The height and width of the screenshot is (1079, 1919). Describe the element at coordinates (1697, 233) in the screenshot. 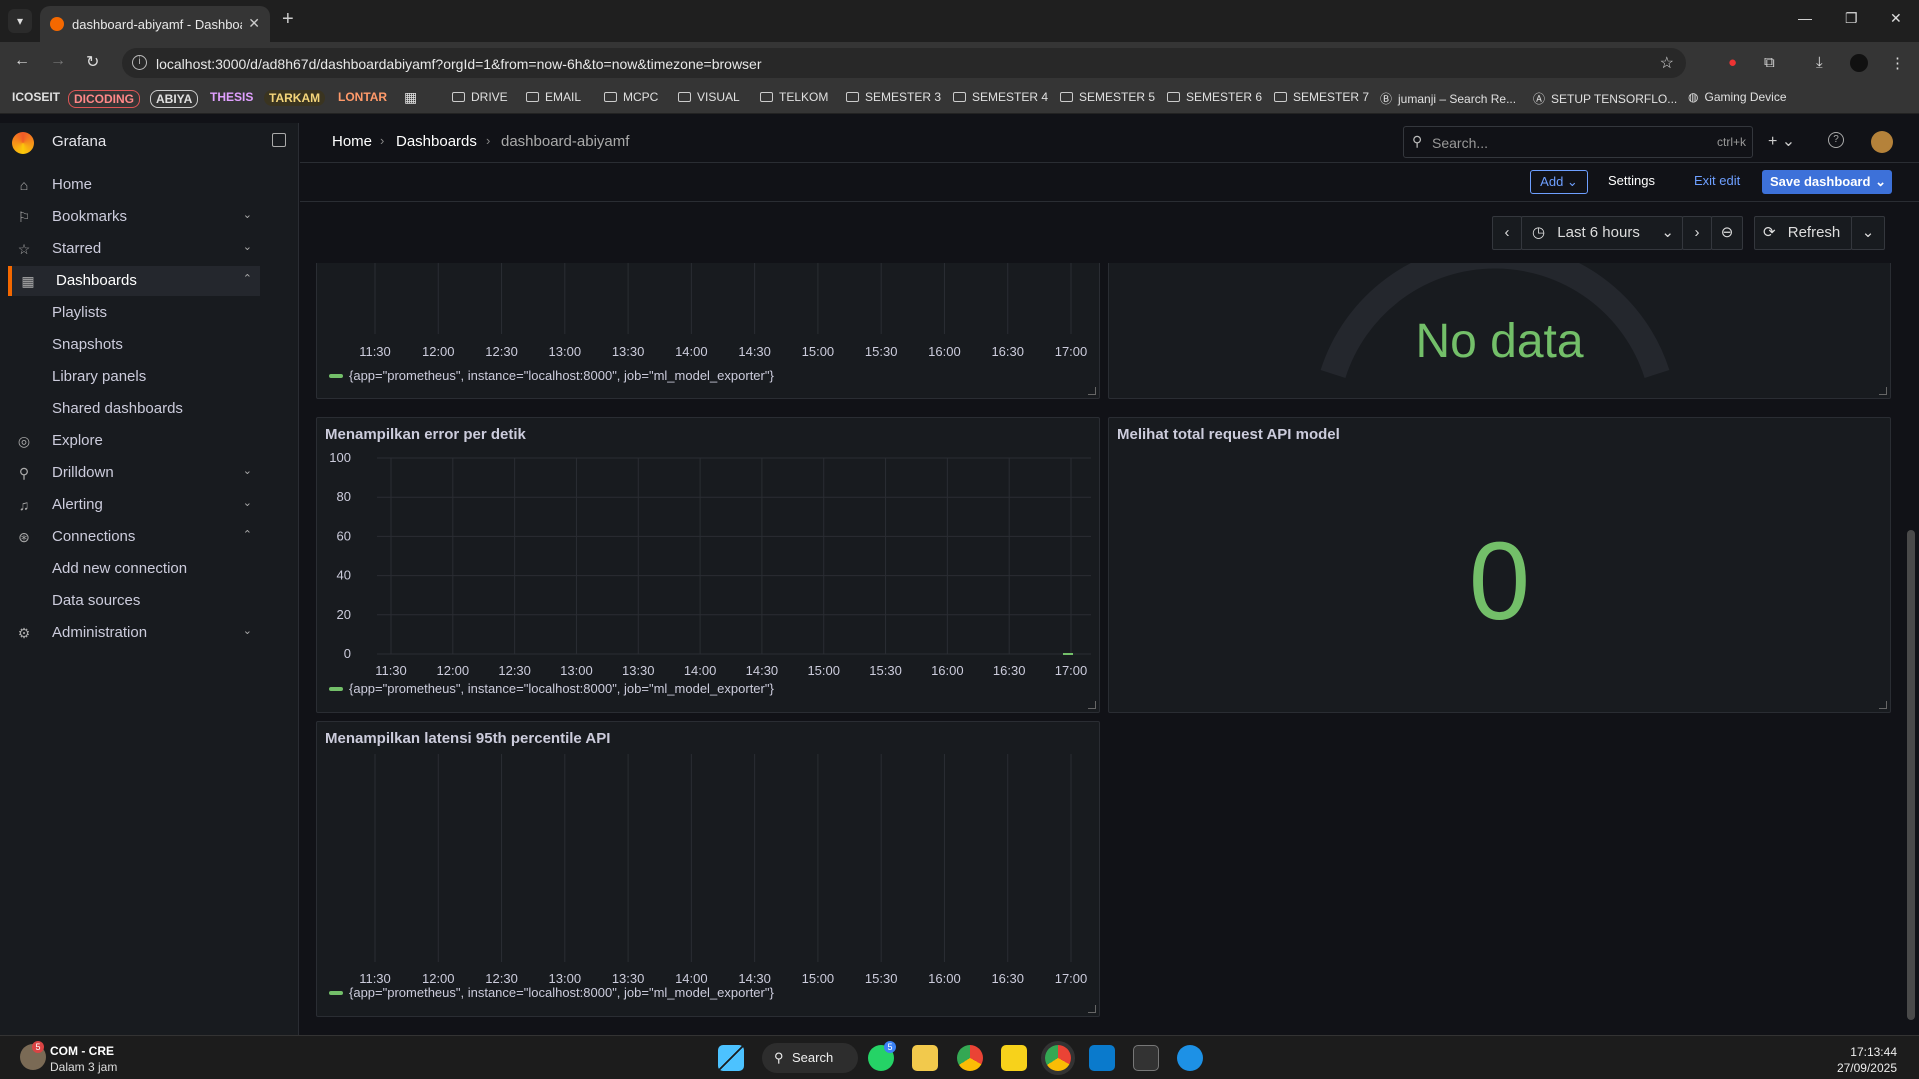

I see `time-forward-button: ›` at that location.